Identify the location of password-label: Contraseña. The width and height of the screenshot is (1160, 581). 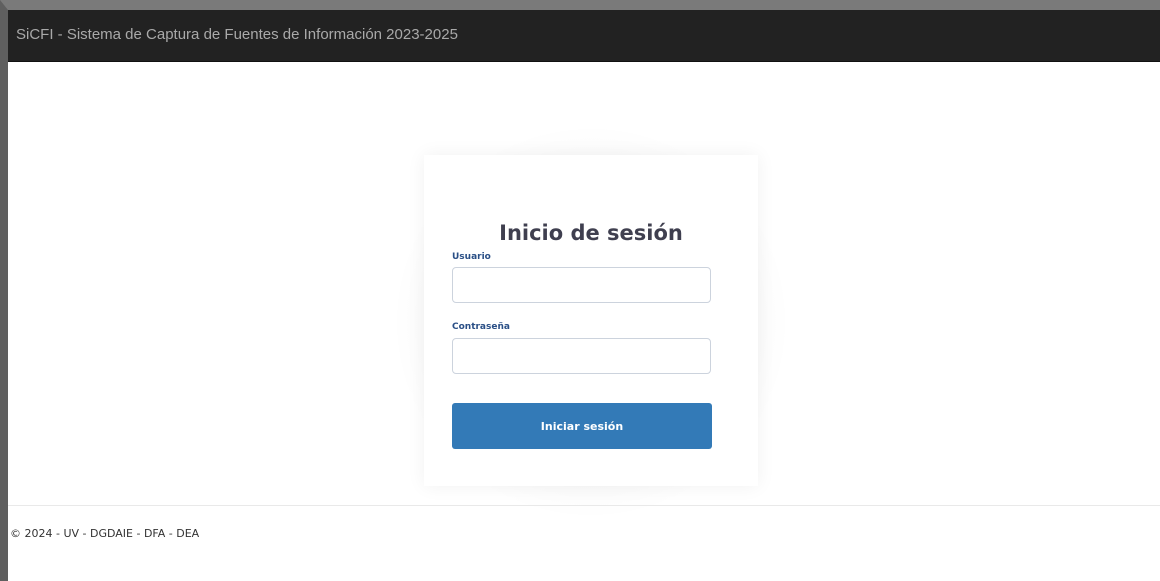
(481, 327).